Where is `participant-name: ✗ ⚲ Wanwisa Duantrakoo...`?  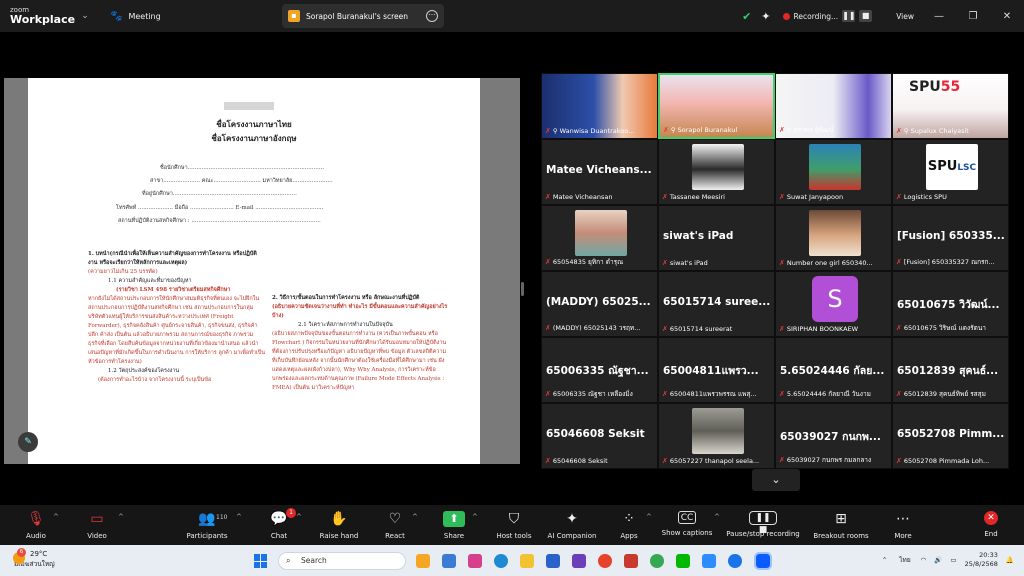 participant-name: ✗ ⚲ Wanwisa Duantrakoo... is located at coordinates (590, 131).